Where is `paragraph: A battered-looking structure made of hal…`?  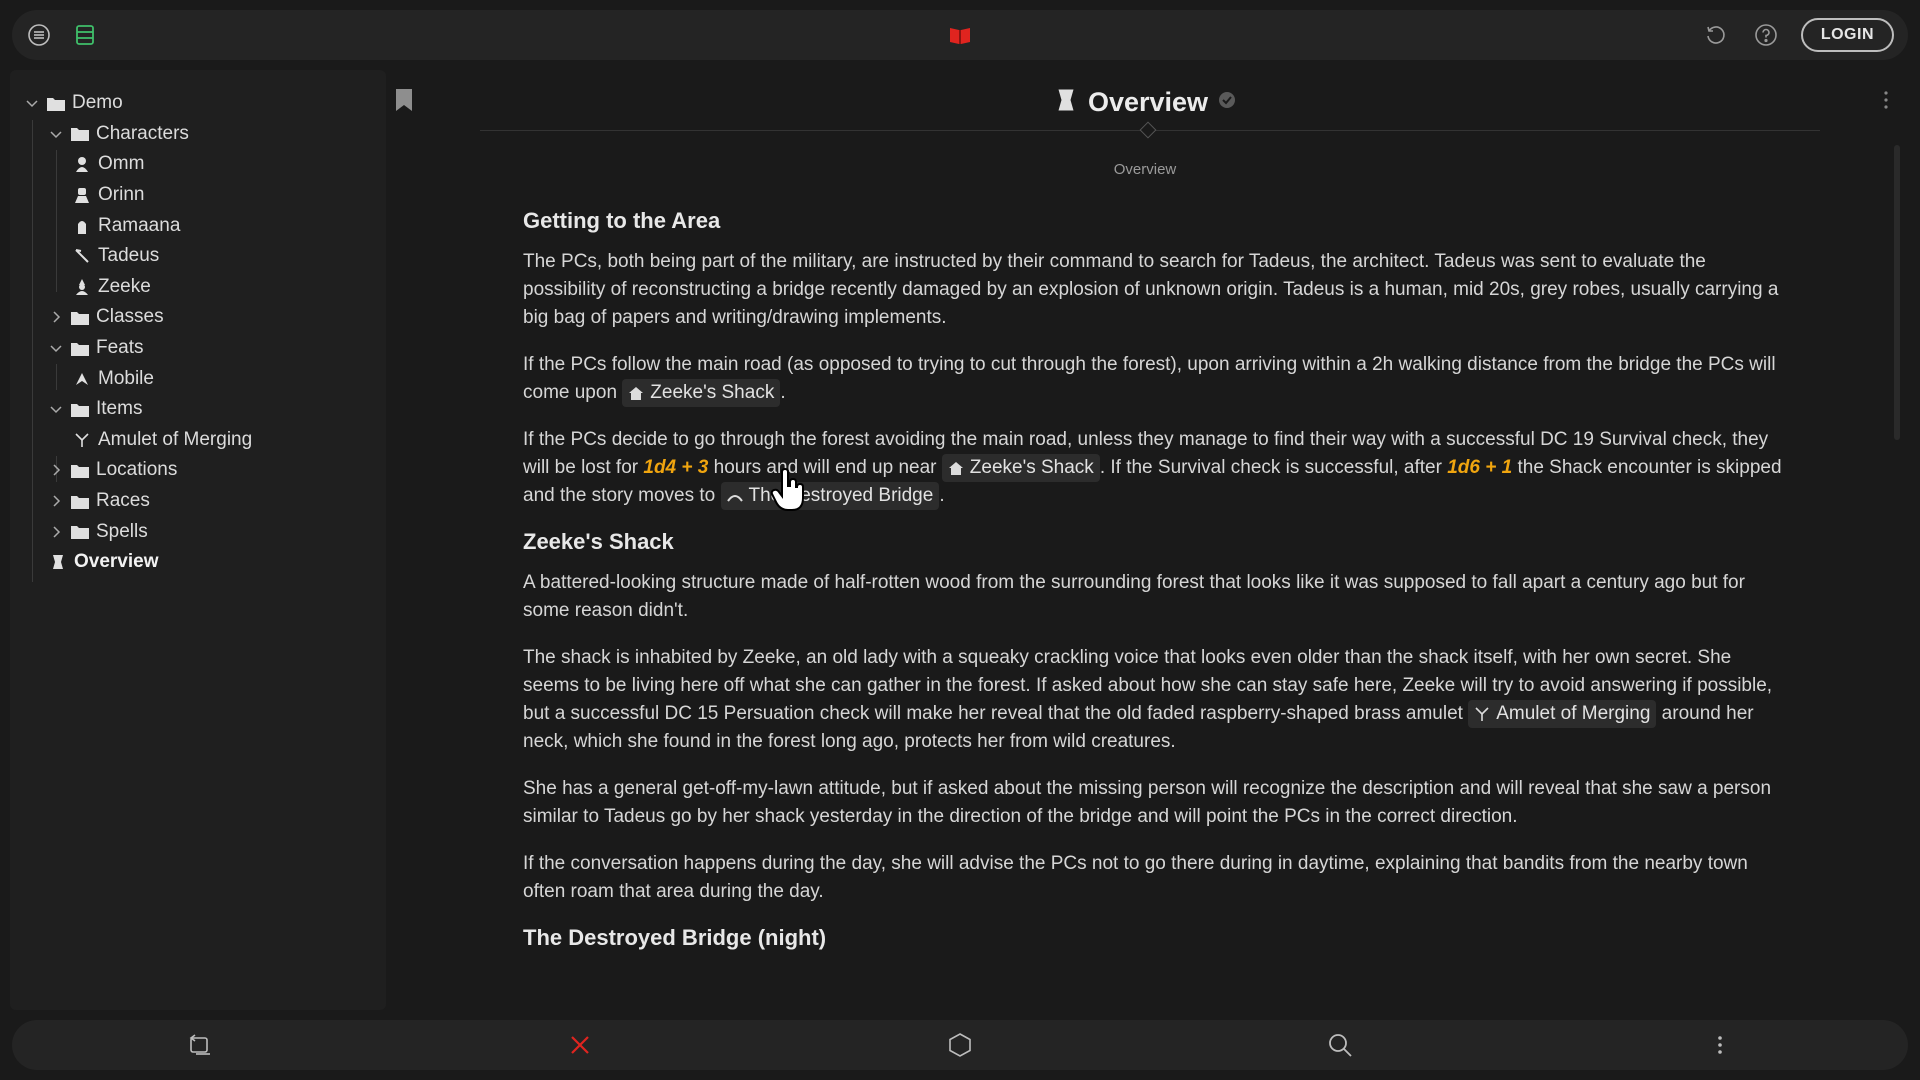
paragraph: A battered-looking structure made of hal… is located at coordinates (1134, 597).